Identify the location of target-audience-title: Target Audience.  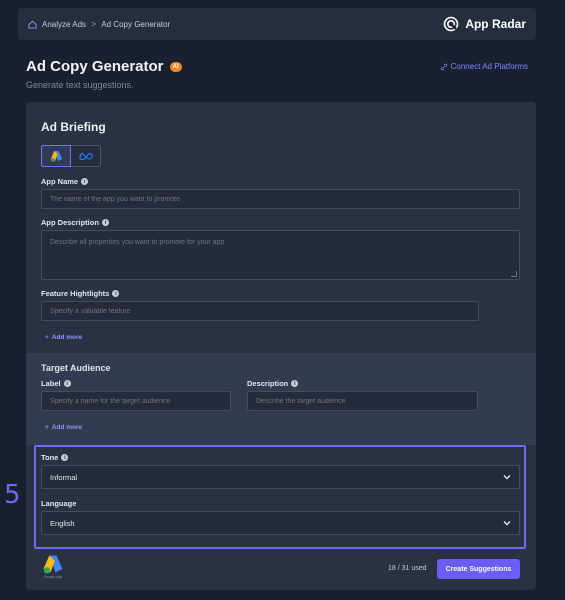
(76, 368).